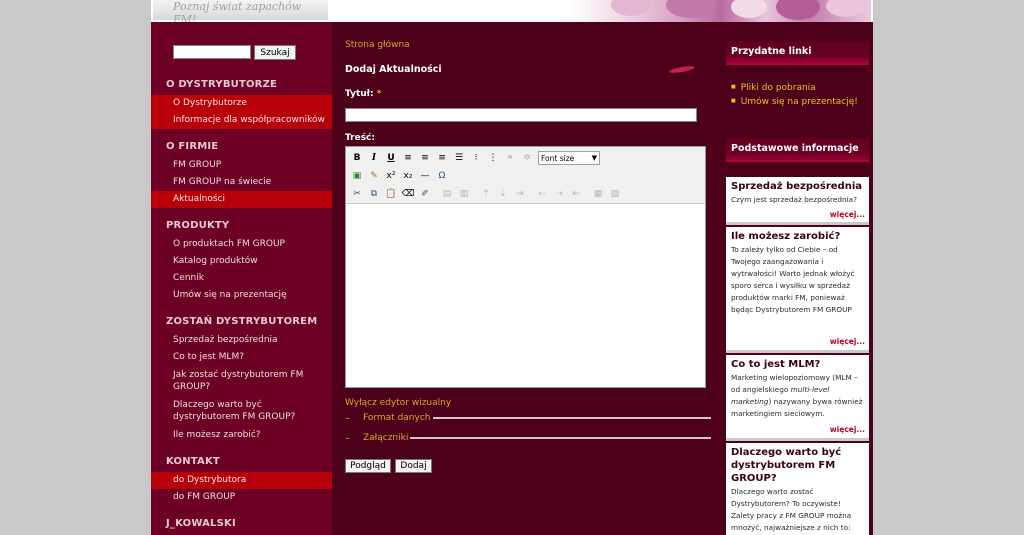  Describe the element at coordinates (486, 194) in the screenshot. I see `row-before-icon: ⇡` at that location.